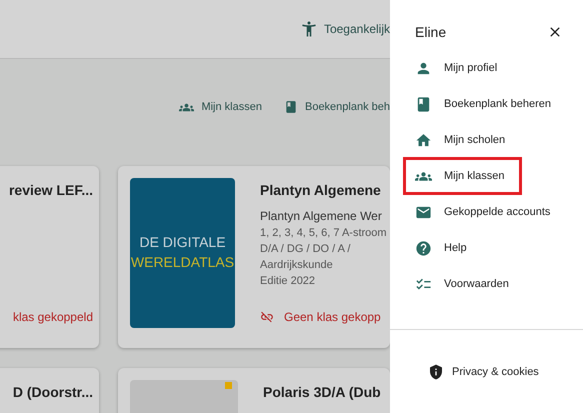  What do you see at coordinates (231, 107) in the screenshot?
I see `nav-link: Mijn klassen` at bounding box center [231, 107].